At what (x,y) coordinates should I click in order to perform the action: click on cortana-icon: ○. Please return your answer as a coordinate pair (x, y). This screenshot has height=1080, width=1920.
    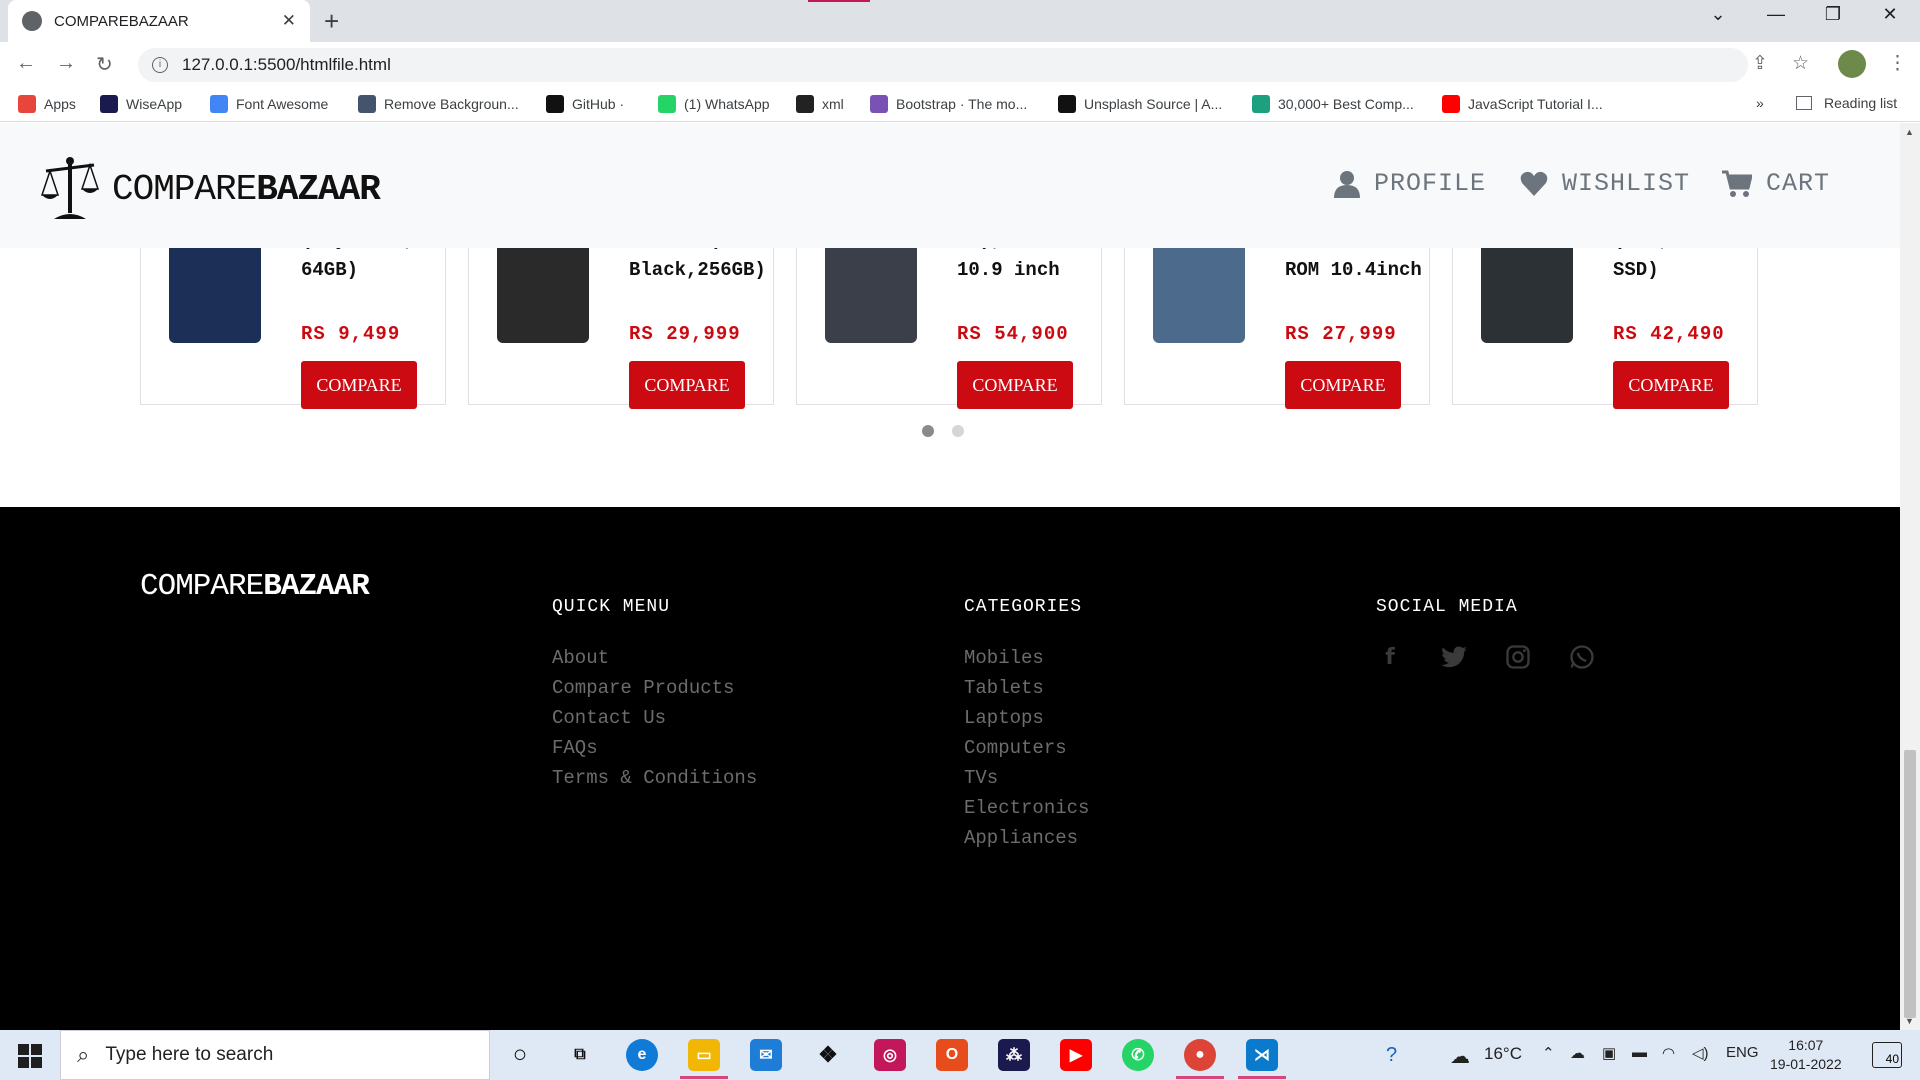
    Looking at the image, I should click on (520, 1055).